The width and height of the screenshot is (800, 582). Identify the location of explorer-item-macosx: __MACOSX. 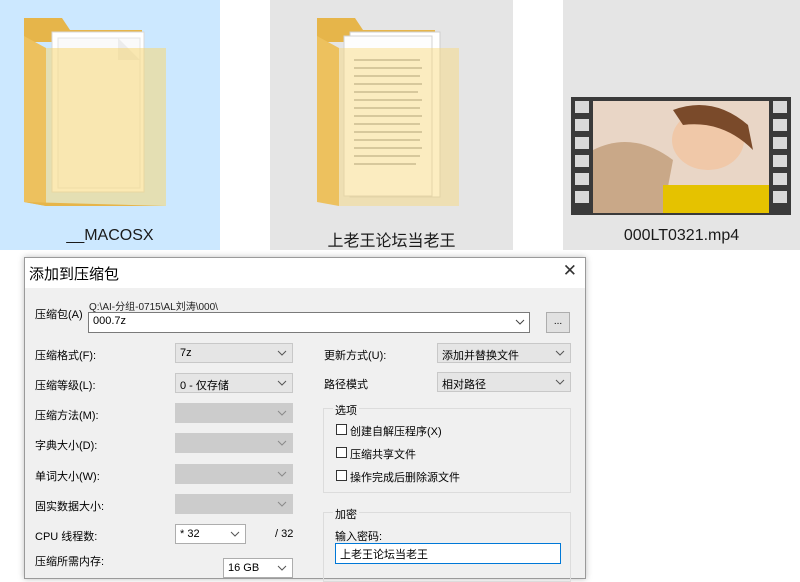
(110, 125).